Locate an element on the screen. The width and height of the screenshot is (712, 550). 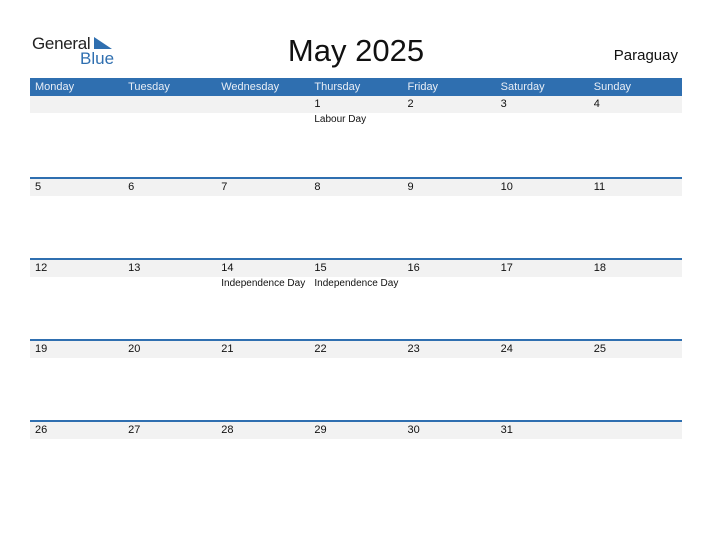
weekday-saturday: Saturday is located at coordinates (522, 87).